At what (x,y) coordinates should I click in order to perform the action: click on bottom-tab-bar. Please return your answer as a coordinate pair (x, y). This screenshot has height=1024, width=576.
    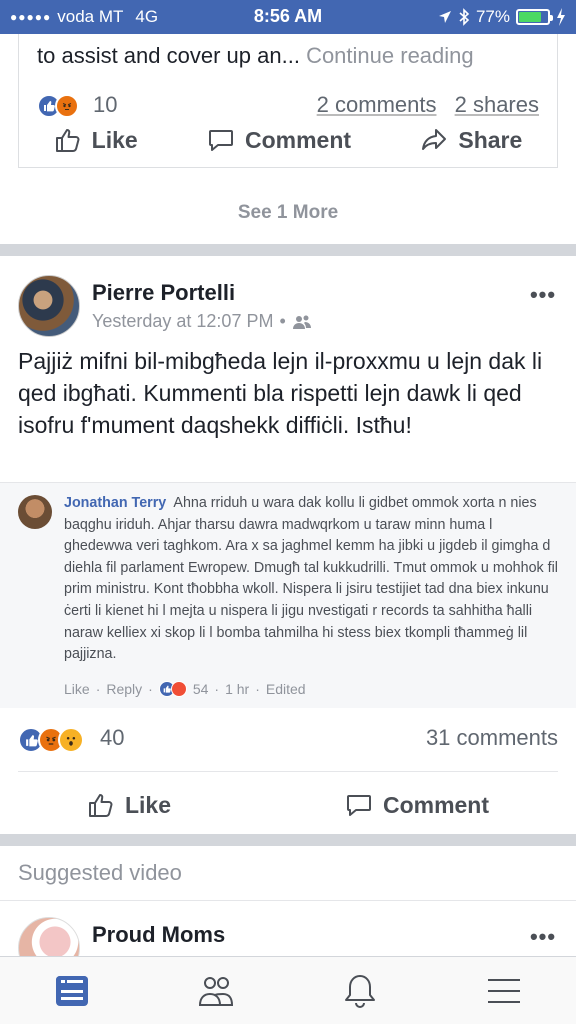
    Looking at the image, I should click on (288, 990).